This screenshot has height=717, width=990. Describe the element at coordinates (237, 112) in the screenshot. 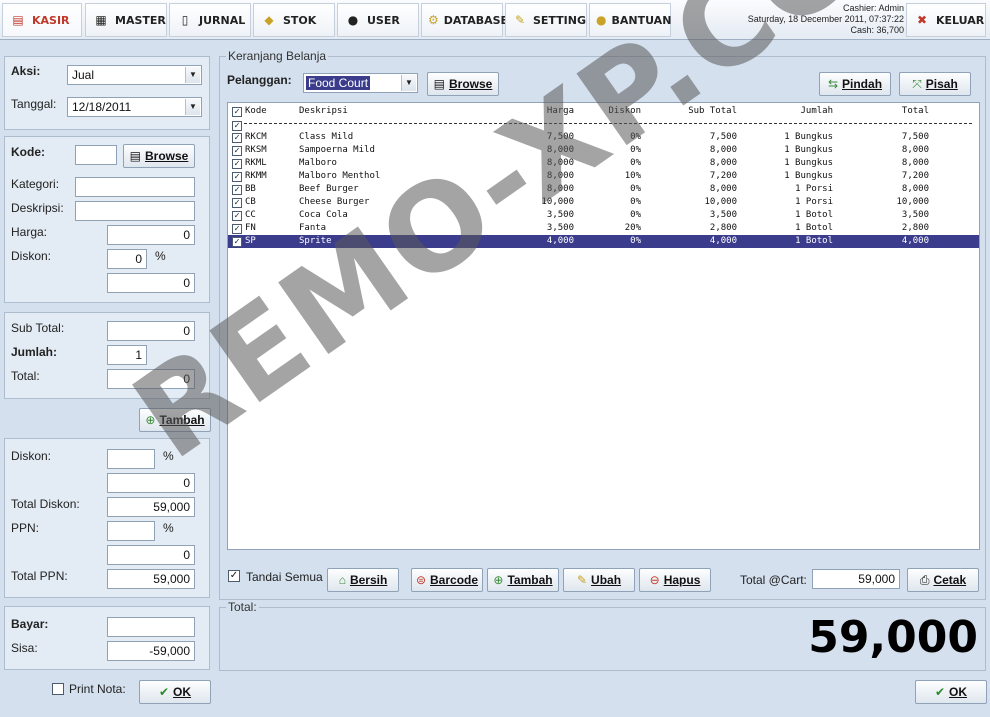

I see `select-all-checkbox: ✓` at that location.